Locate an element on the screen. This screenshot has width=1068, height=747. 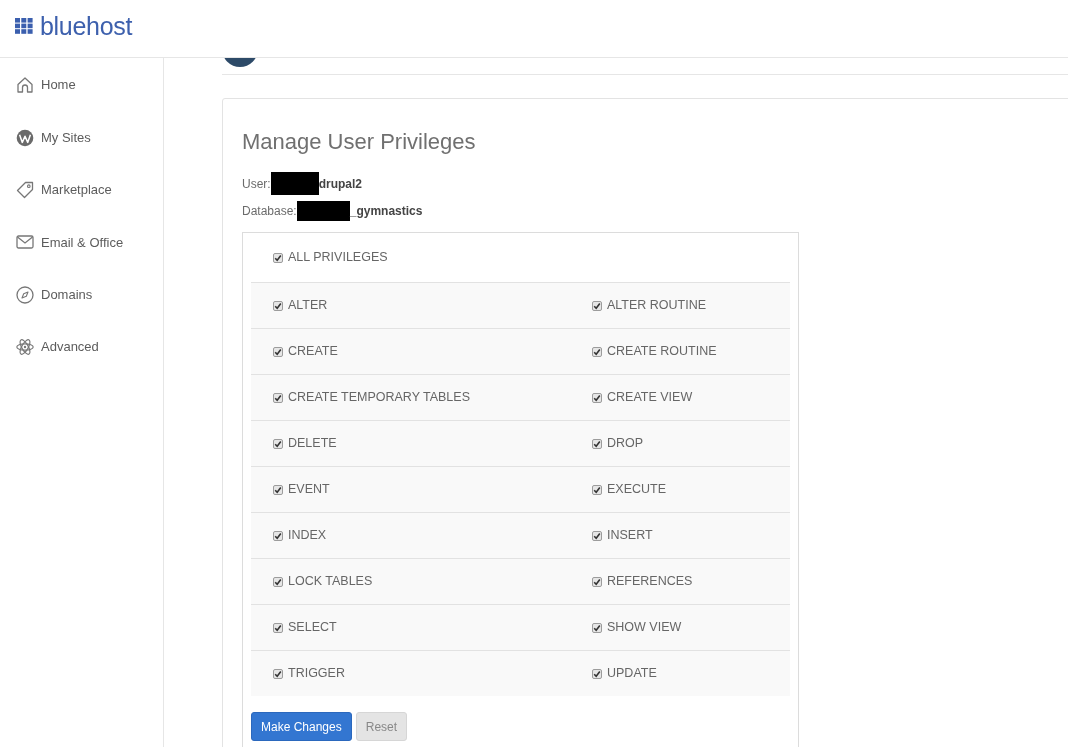
privilege-label: ALL PRIVILEGES is located at coordinates (338, 258).